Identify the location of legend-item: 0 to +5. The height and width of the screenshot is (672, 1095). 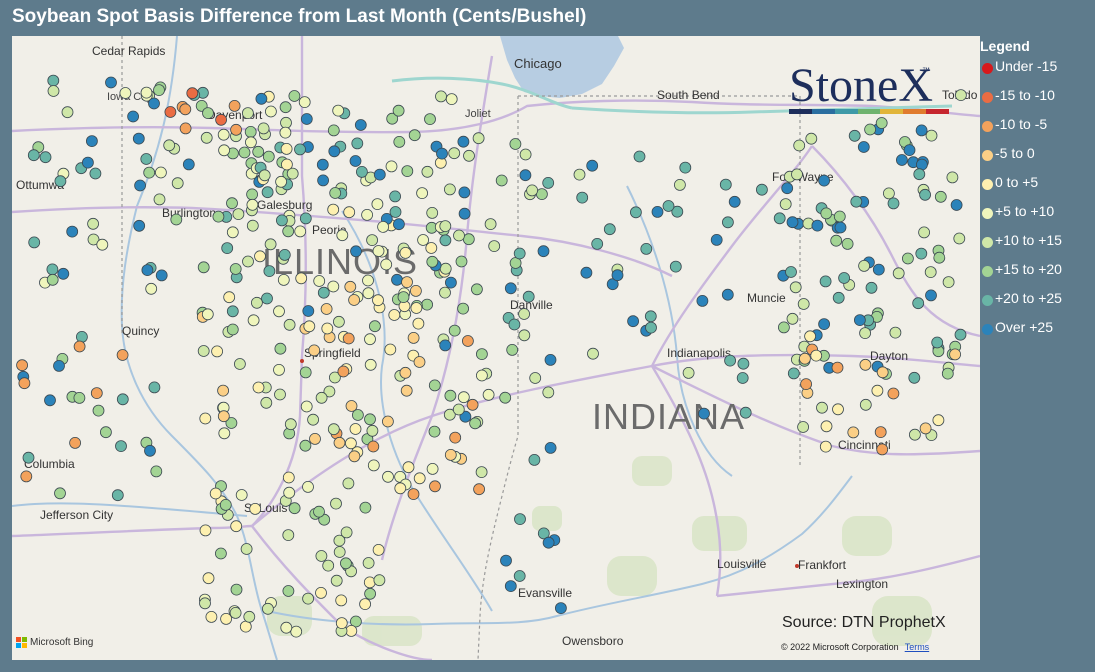
(1037, 184).